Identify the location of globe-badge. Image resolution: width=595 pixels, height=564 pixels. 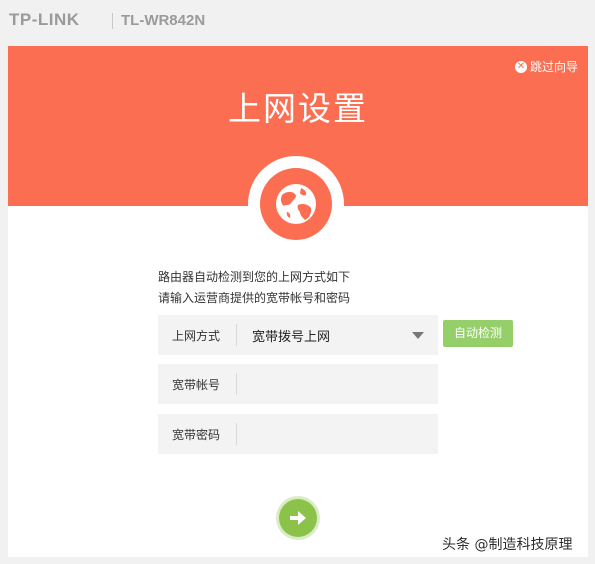
(296, 204).